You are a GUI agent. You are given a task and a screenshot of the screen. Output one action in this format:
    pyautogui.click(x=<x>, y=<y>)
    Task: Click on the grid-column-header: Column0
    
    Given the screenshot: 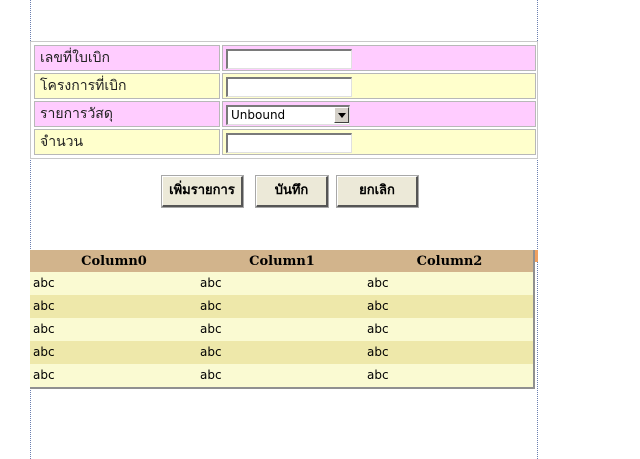 What is the action you would take?
    pyautogui.click(x=114, y=261)
    